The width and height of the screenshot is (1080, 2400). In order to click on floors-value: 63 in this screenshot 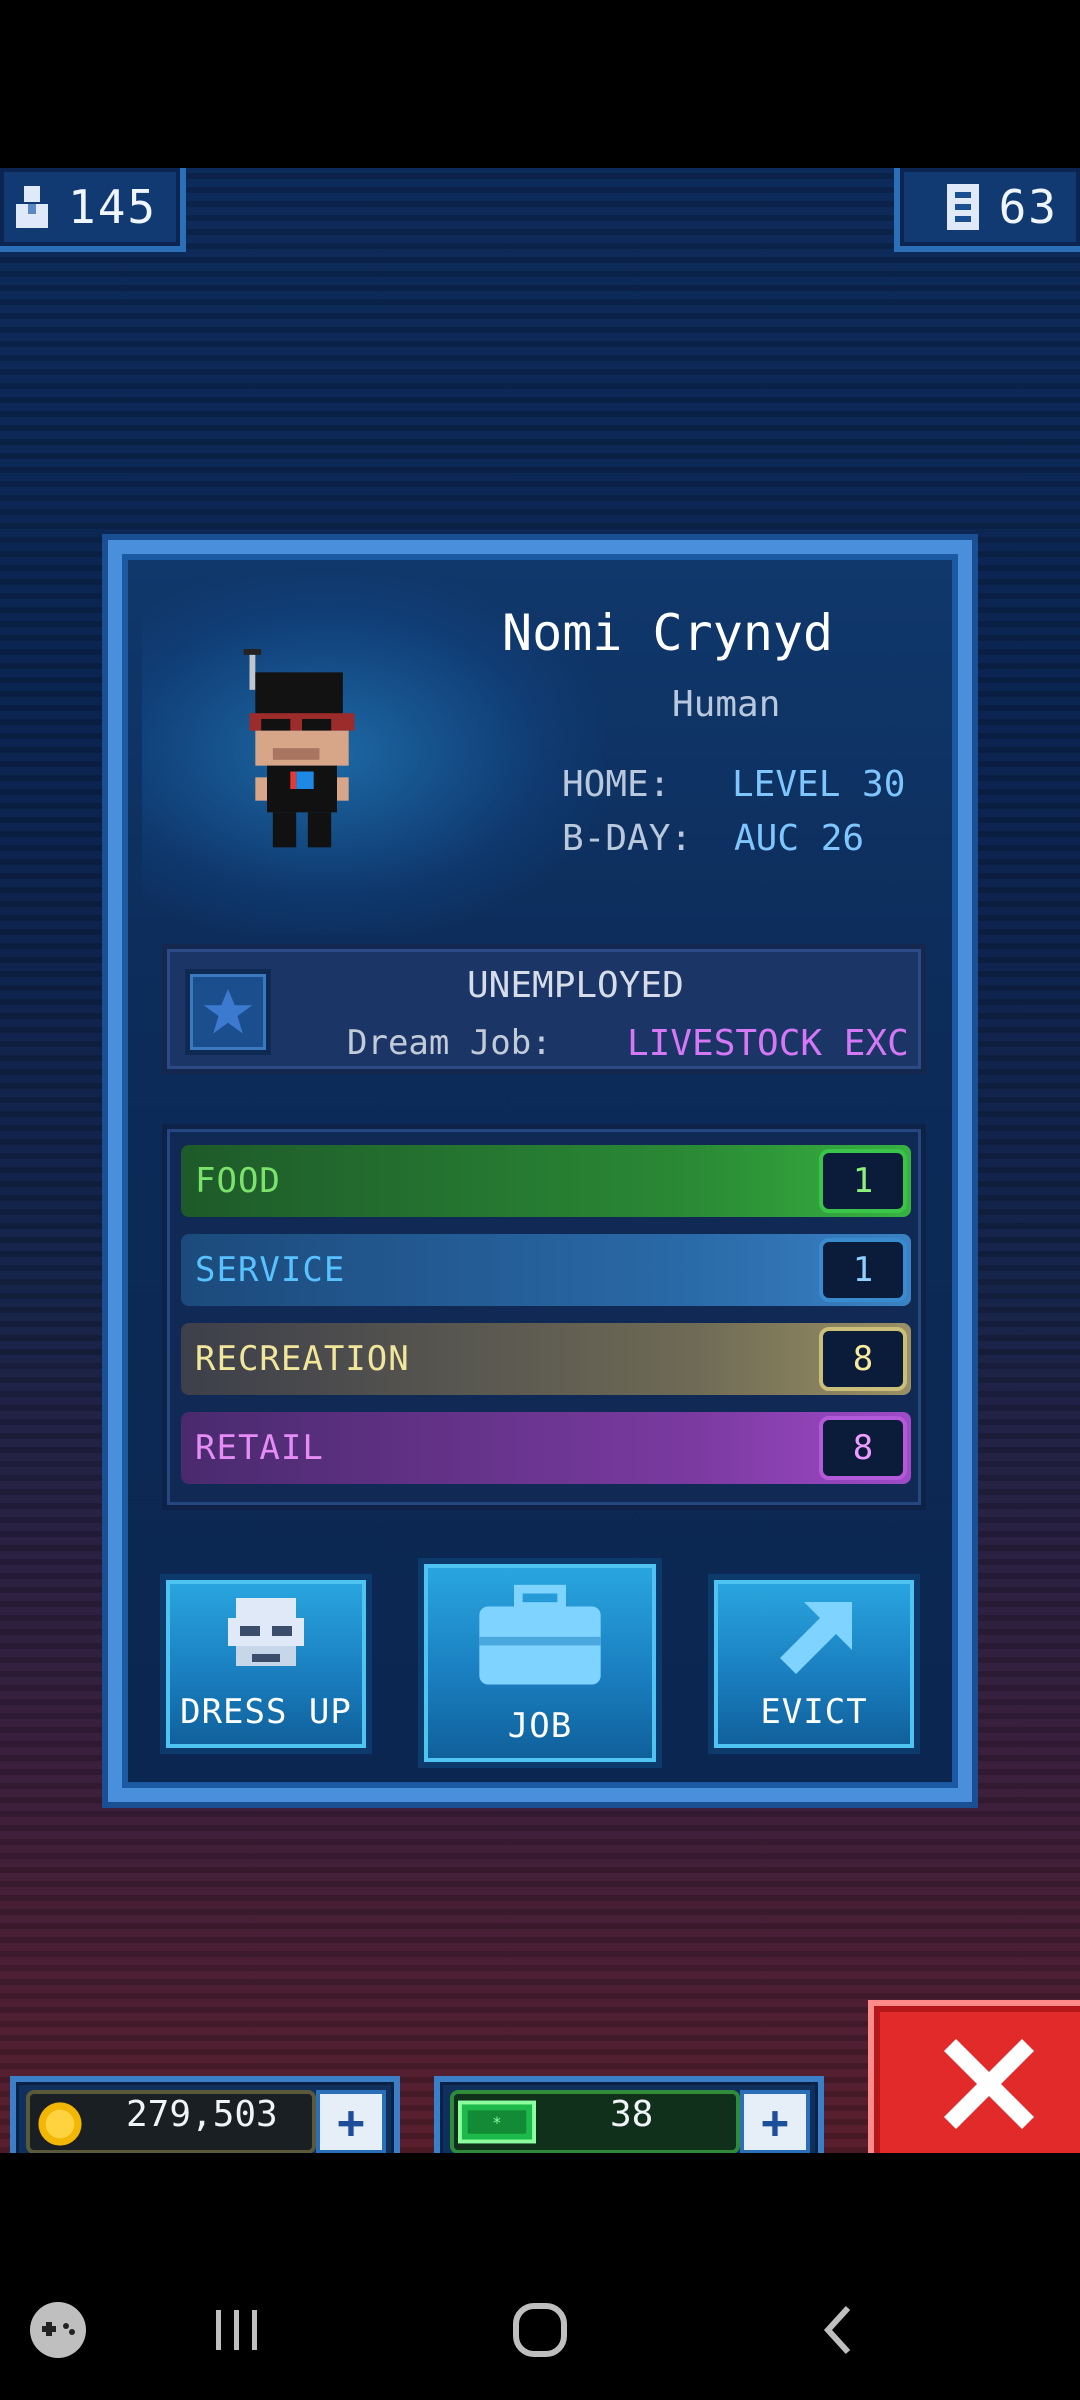, I will do `click(1028, 207)`.